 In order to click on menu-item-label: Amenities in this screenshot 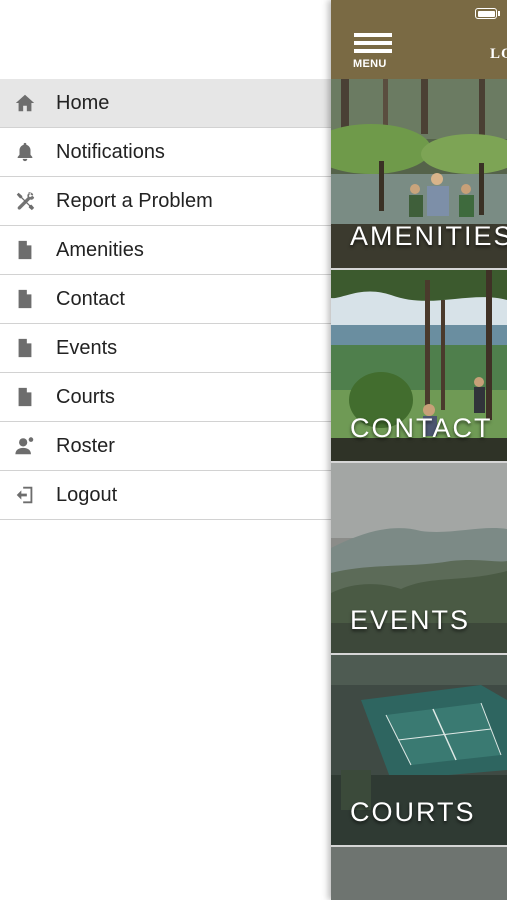, I will do `click(100, 249)`.